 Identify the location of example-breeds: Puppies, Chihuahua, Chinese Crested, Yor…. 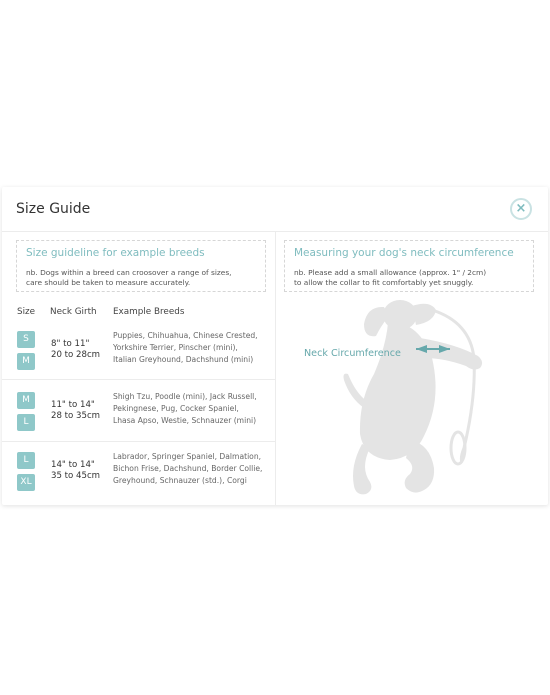
(185, 348).